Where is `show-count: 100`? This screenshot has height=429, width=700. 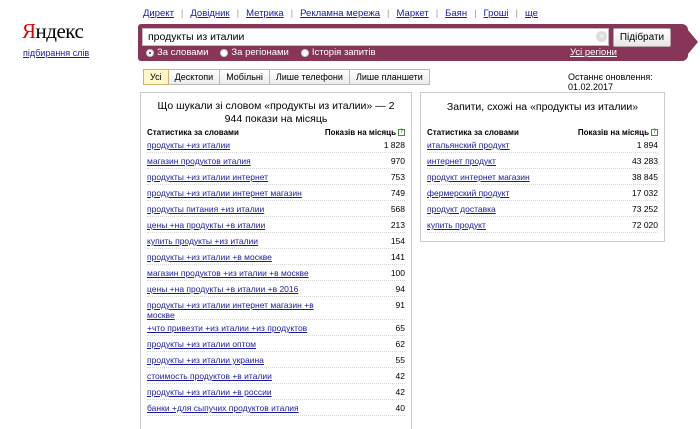
show-count: 100 is located at coordinates (397, 273).